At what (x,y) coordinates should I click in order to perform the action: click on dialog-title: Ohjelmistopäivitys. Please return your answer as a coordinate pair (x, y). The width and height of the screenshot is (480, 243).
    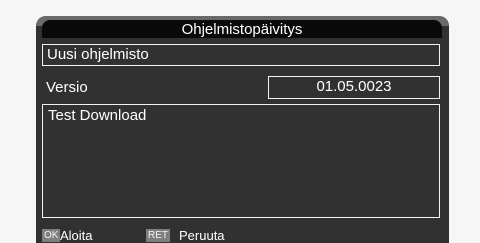
    Looking at the image, I should click on (242, 29).